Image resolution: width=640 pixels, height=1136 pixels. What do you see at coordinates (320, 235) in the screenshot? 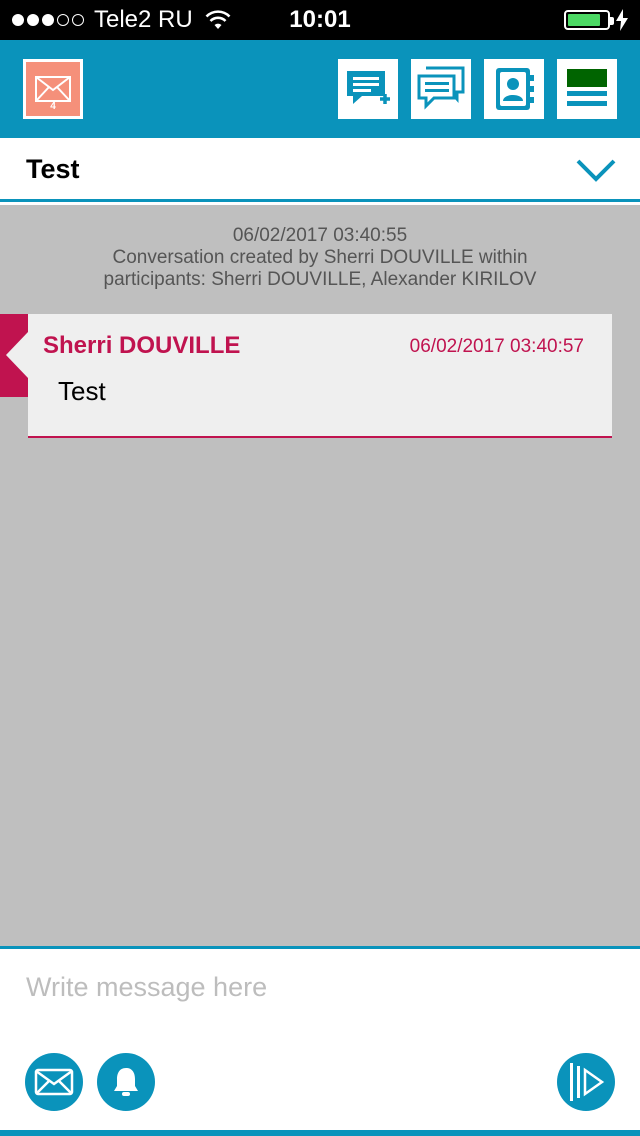
I see `system-message-timestamp: 06/02/2017 03:40:55` at bounding box center [320, 235].